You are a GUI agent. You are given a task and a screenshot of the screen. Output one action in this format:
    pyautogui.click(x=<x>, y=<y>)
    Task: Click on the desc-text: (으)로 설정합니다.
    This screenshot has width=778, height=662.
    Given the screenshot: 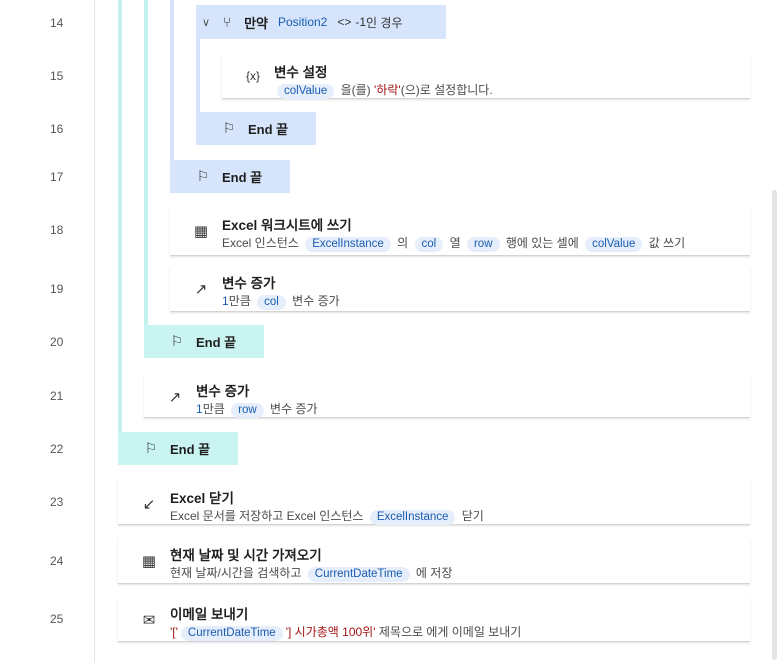 What is the action you would take?
    pyautogui.click(x=446, y=90)
    